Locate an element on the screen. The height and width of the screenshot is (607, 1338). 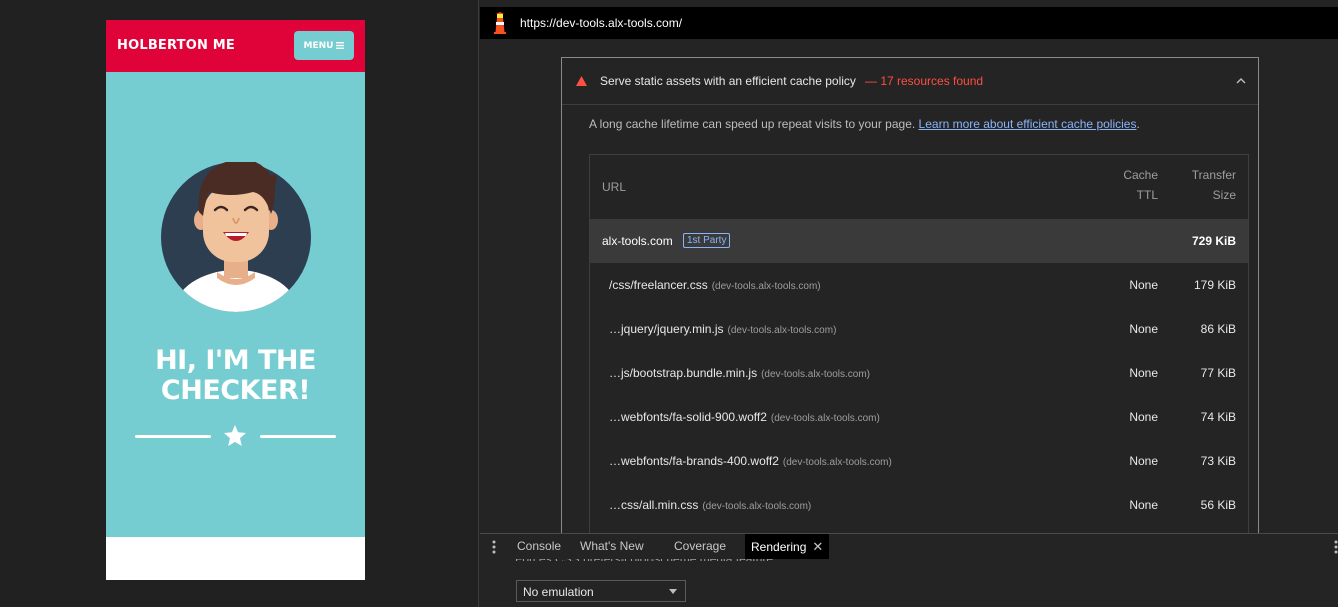
drawer-tab-bar: Console What's New Coverage Rendering ✕ is located at coordinates (909, 546).